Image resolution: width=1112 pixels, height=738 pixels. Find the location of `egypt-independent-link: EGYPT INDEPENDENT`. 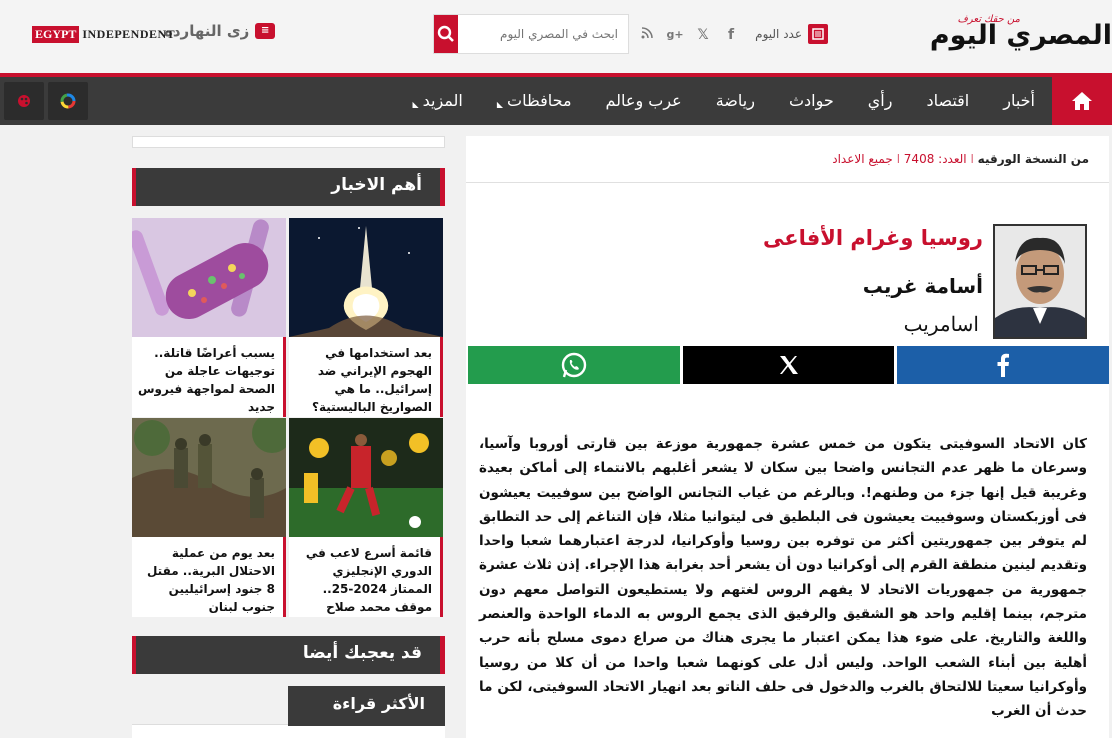

egypt-independent-link: EGYPT INDEPENDENT is located at coordinates (103, 34).